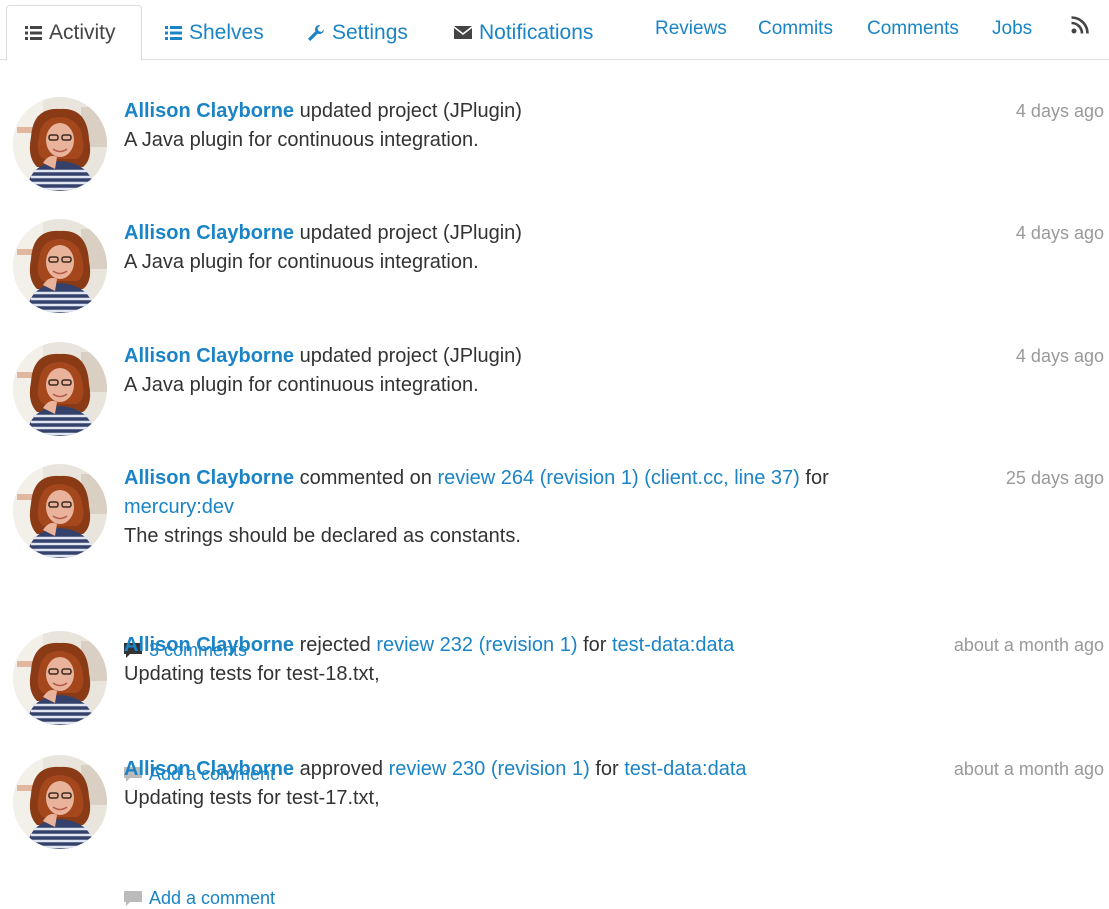  Describe the element at coordinates (226, 32) in the screenshot. I see `tab-shelves-label: Shelves` at that location.